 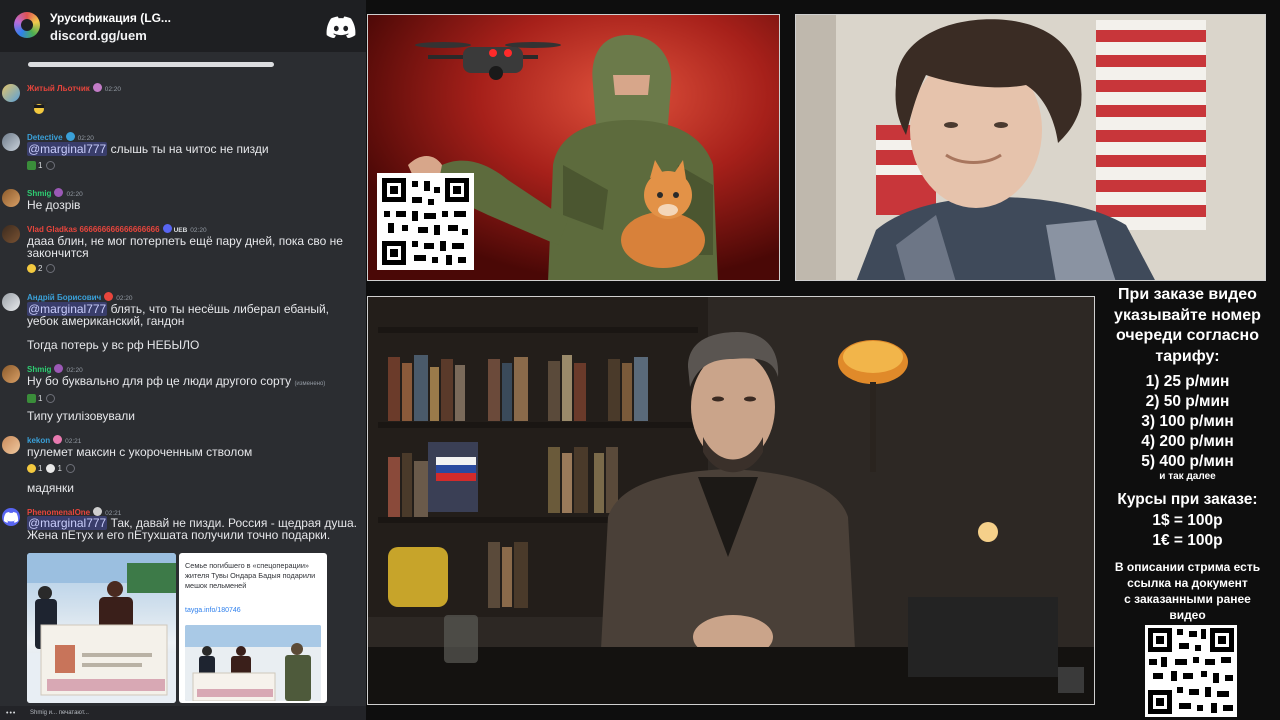 What do you see at coordinates (461, 639) in the screenshot?
I see `glass-icon` at bounding box center [461, 639].